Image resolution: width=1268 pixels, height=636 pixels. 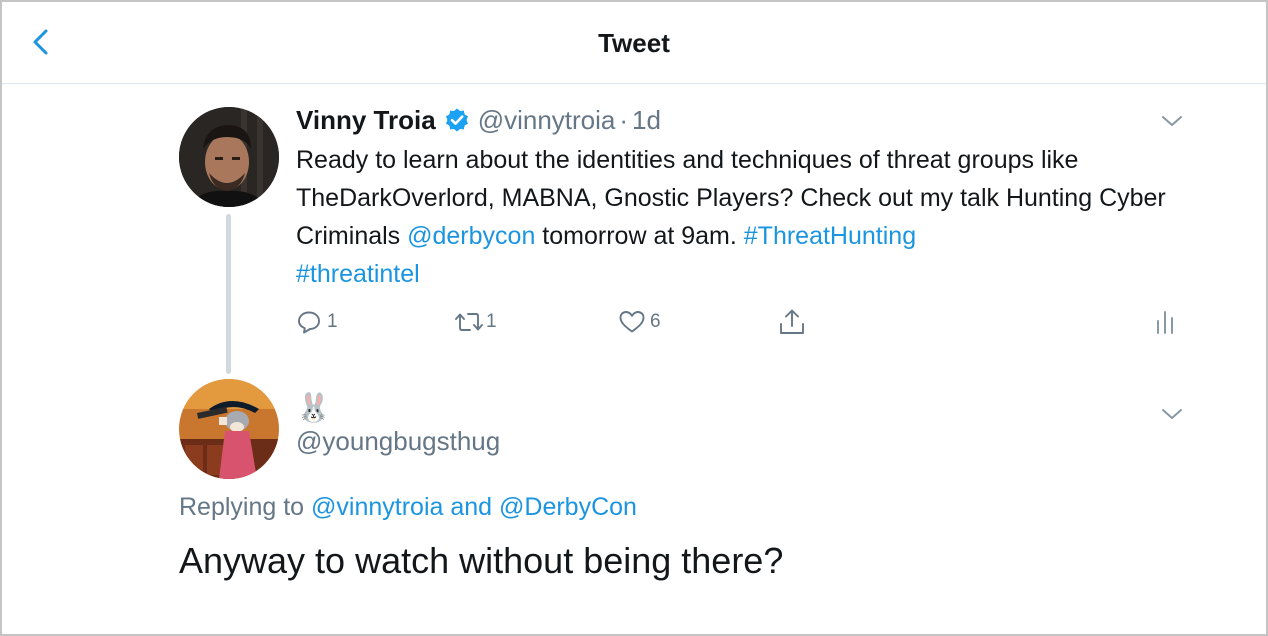 What do you see at coordinates (491, 321) in the screenshot?
I see `retweet-count: 1` at bounding box center [491, 321].